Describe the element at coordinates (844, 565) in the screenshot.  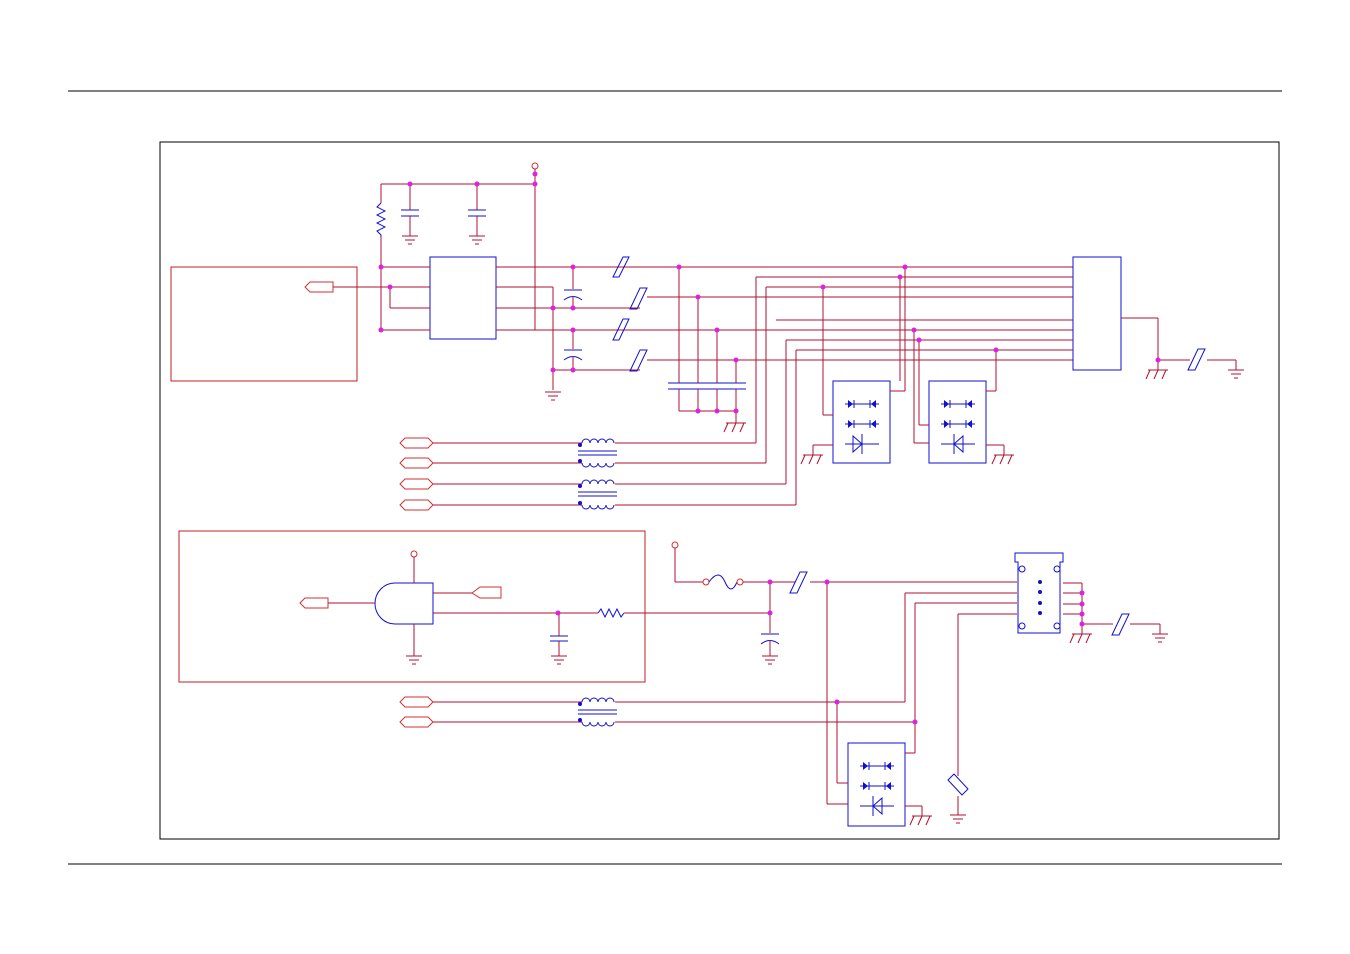
I see `fuse-branch` at that location.